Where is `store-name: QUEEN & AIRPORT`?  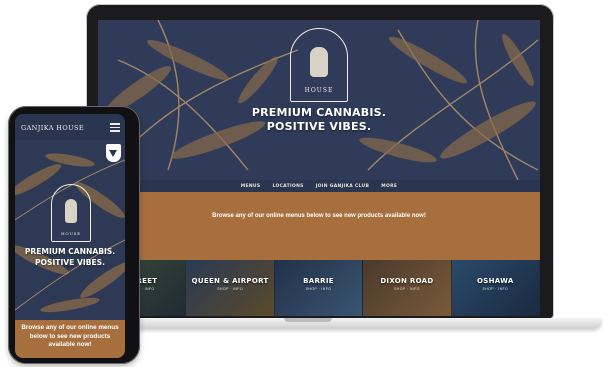
store-name: QUEEN & AIRPORT is located at coordinates (230, 281).